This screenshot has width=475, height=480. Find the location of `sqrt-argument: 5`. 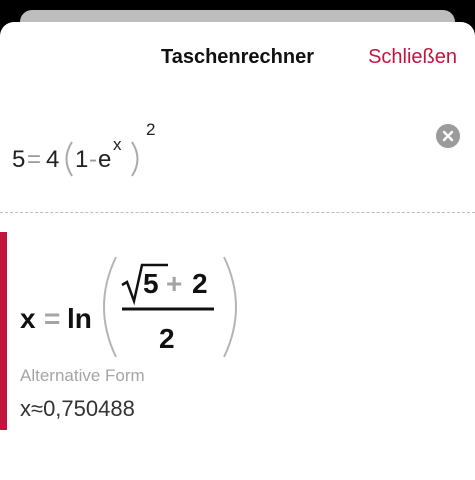

sqrt-argument: 5 is located at coordinates (151, 283).